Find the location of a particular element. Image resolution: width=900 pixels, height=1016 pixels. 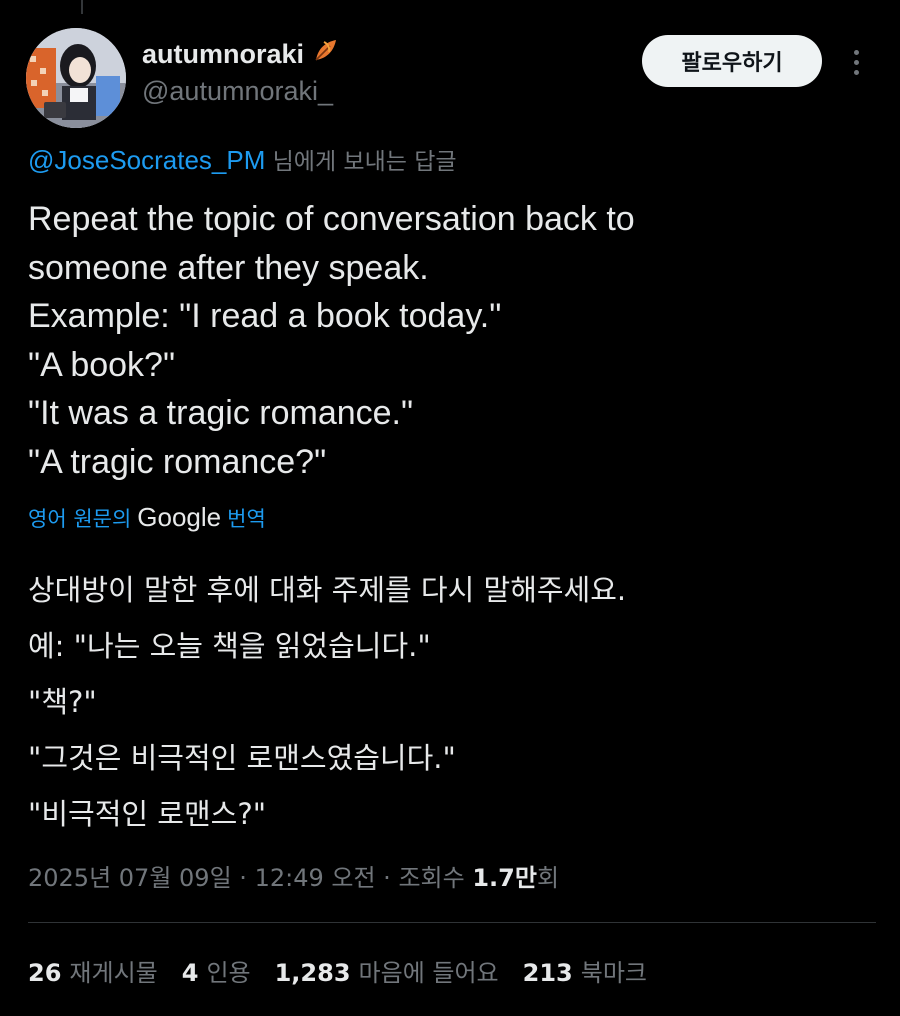

autumn-leaf-icon is located at coordinates (326, 50).